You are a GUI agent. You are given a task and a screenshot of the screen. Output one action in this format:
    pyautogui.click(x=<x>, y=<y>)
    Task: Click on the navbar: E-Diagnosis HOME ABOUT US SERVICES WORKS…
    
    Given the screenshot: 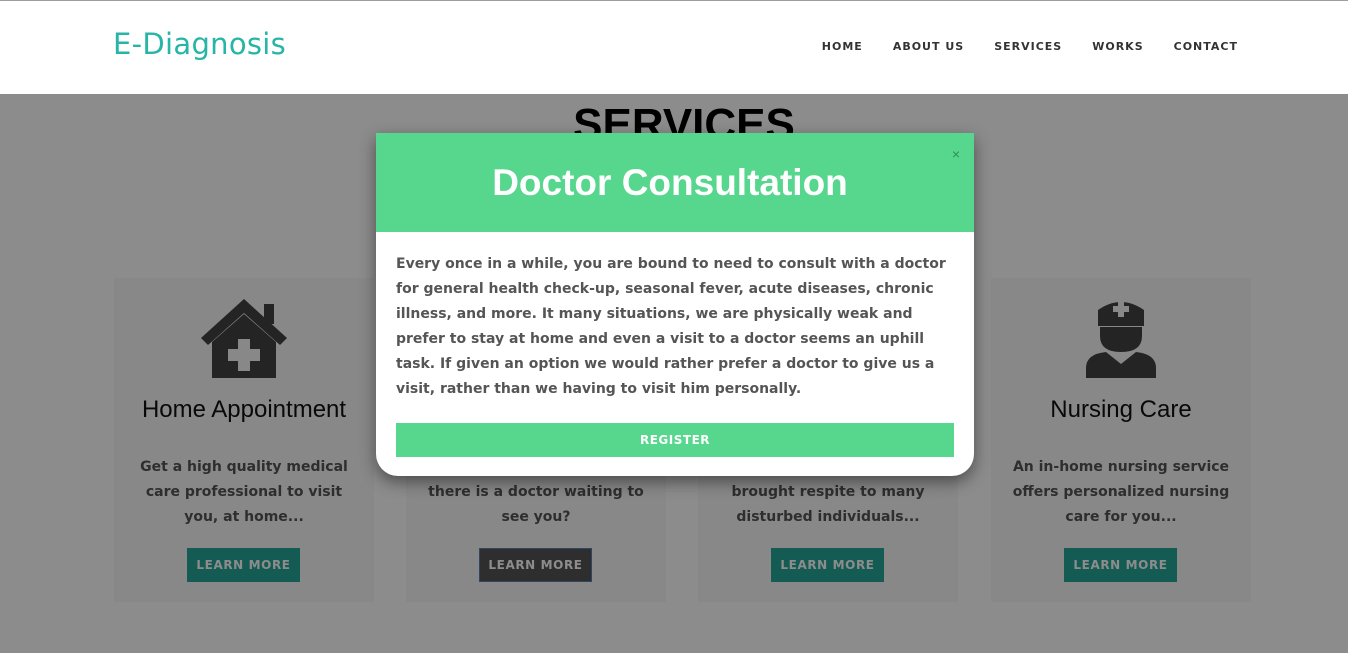 What is the action you would take?
    pyautogui.click(x=674, y=47)
    